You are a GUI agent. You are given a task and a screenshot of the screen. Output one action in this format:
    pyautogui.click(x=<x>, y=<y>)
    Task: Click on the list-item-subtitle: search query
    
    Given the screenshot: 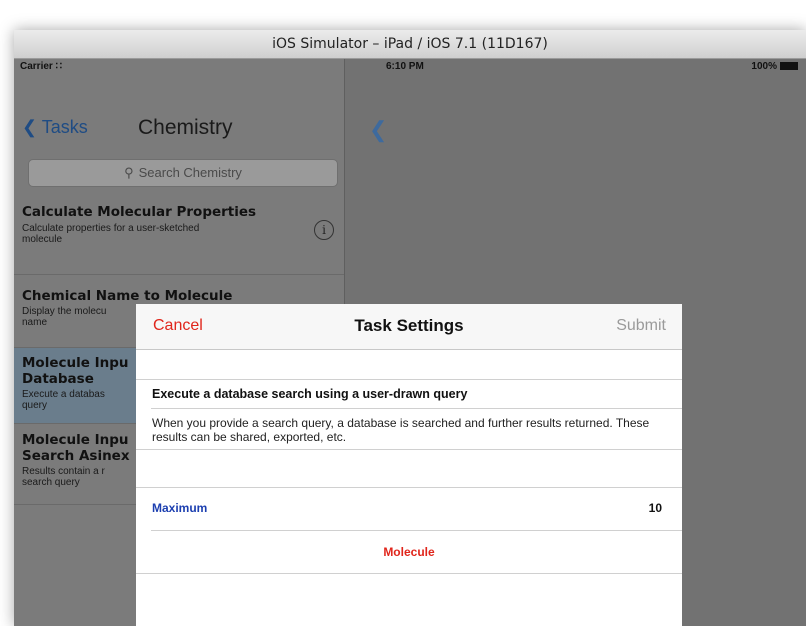 What is the action you would take?
    pyautogui.click(x=51, y=482)
    